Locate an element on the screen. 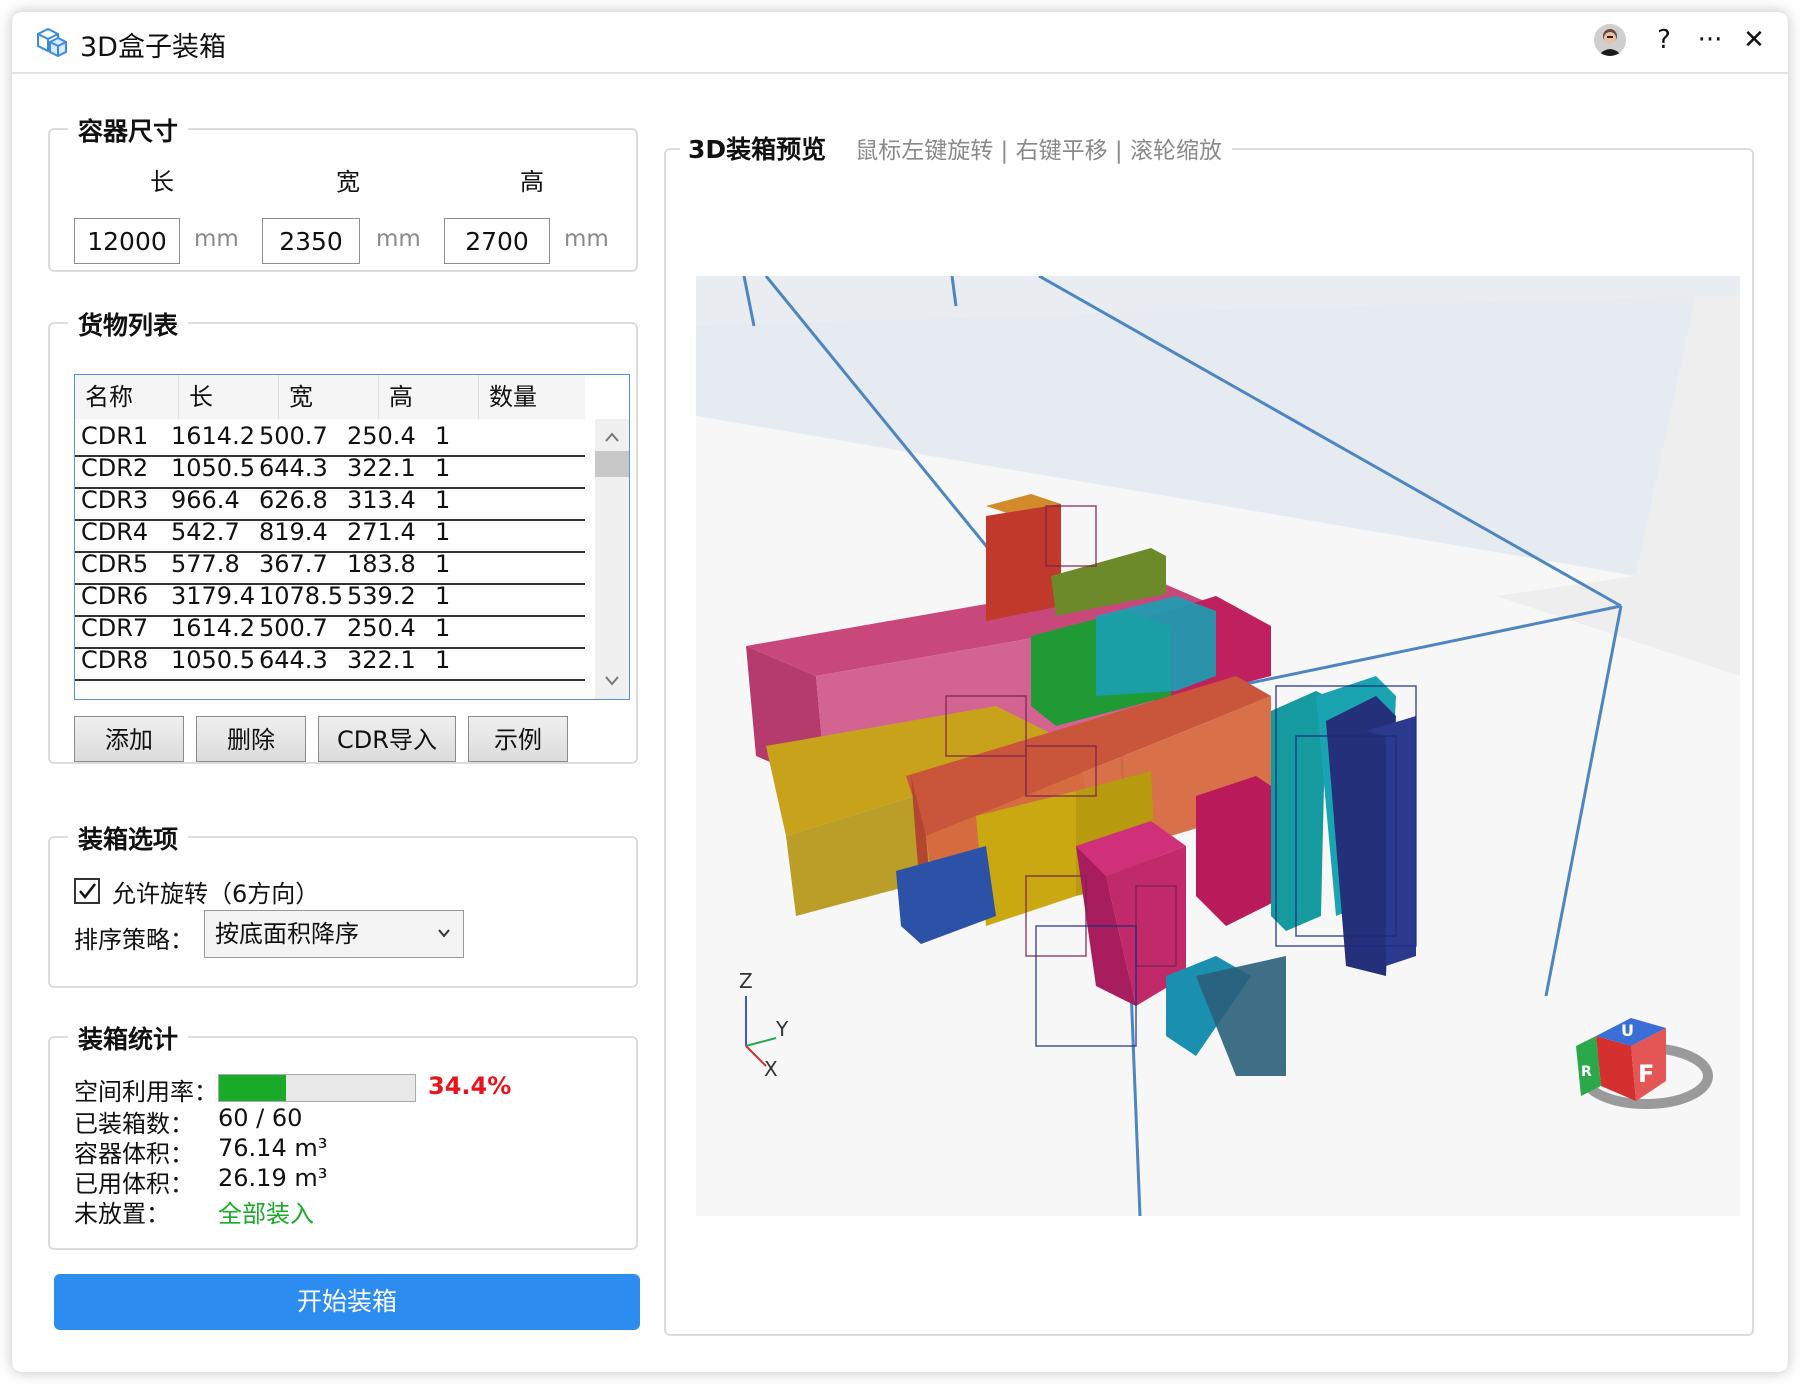 The width and height of the screenshot is (1800, 1384). cube-front-label: F is located at coordinates (1646, 1074).